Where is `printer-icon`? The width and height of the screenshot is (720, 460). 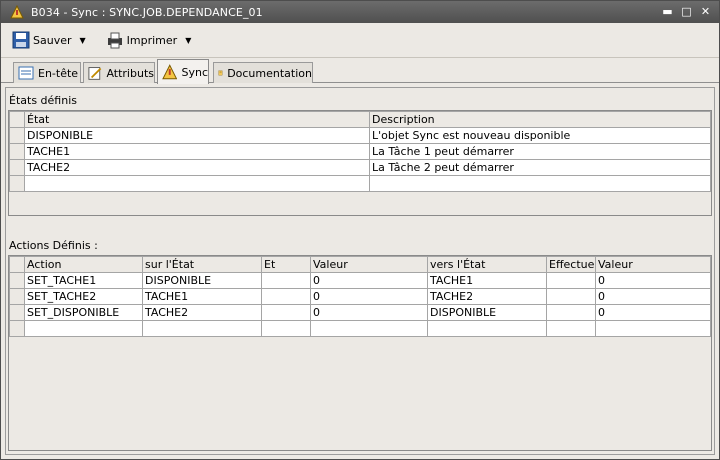
printer-icon is located at coordinates (114, 40).